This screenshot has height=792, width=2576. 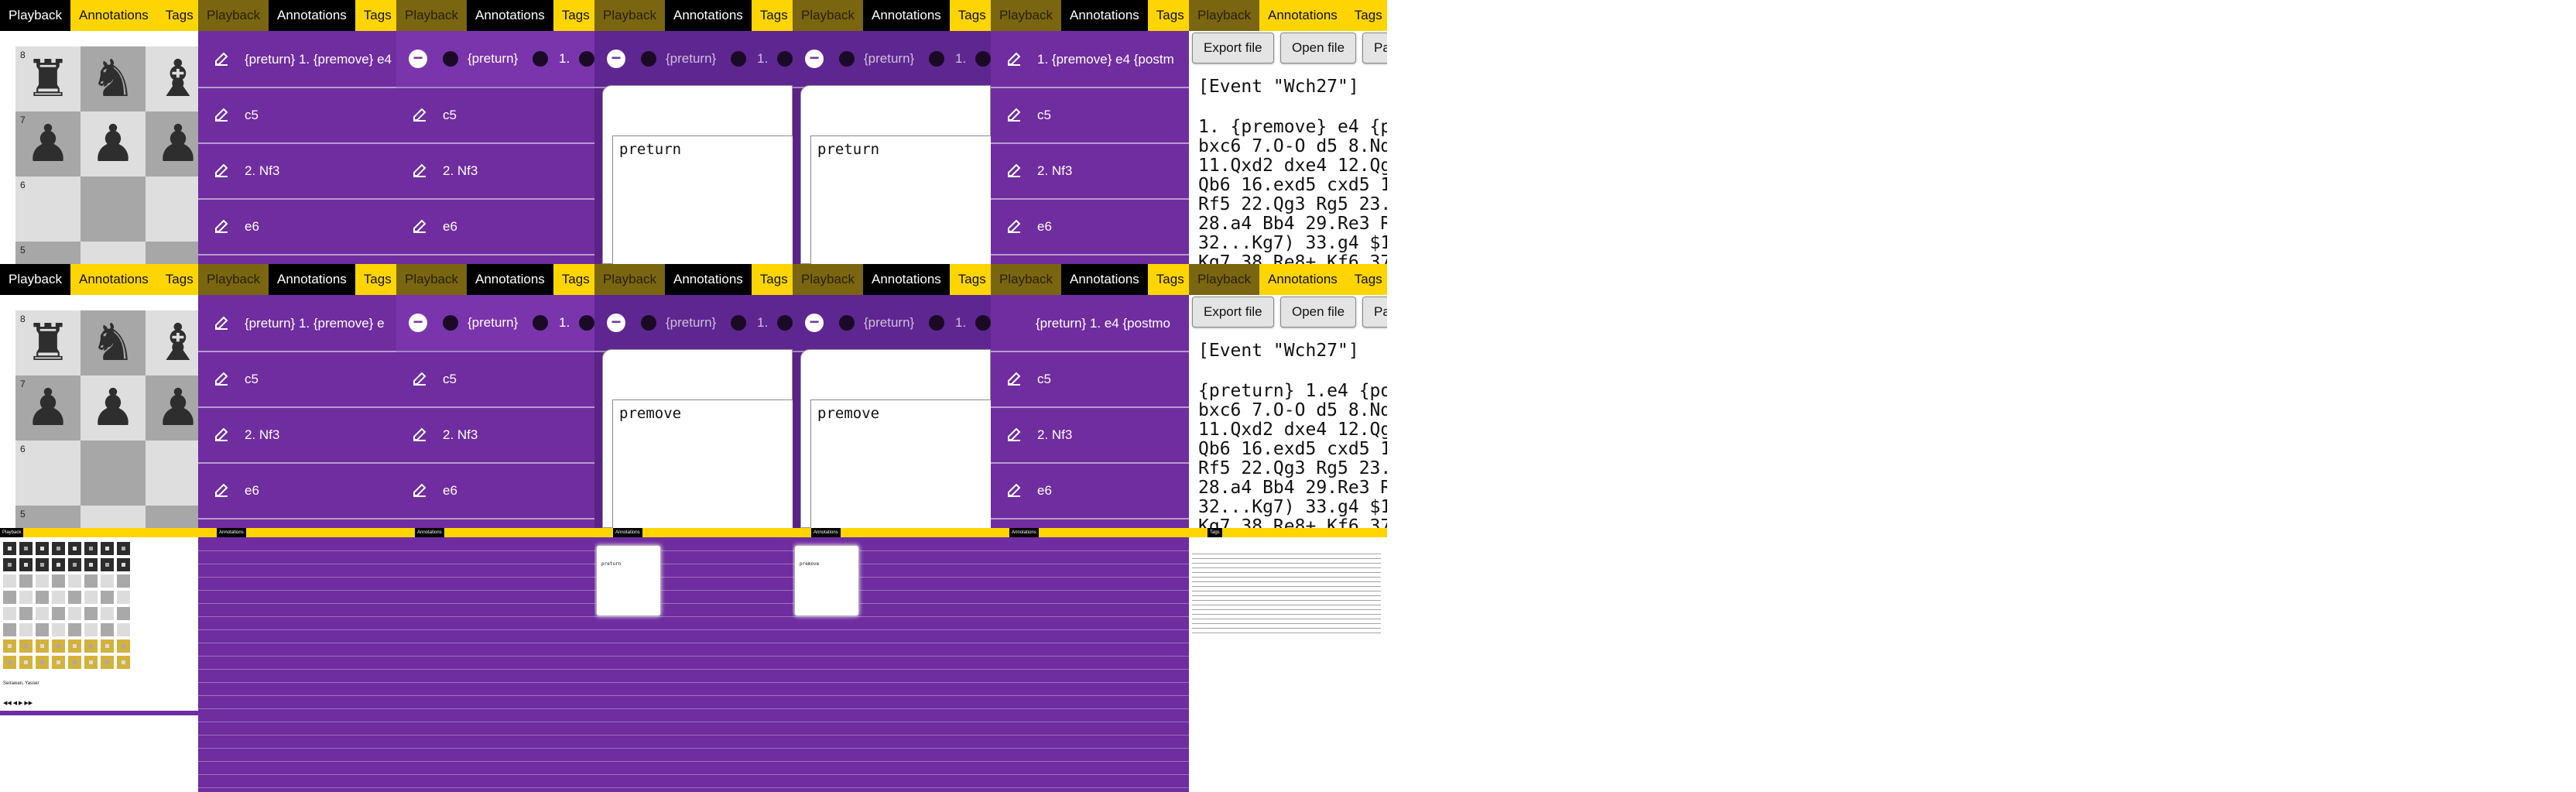 I want to click on move-row: {preturn} 1. {premove} e4, so click(x=297, y=59).